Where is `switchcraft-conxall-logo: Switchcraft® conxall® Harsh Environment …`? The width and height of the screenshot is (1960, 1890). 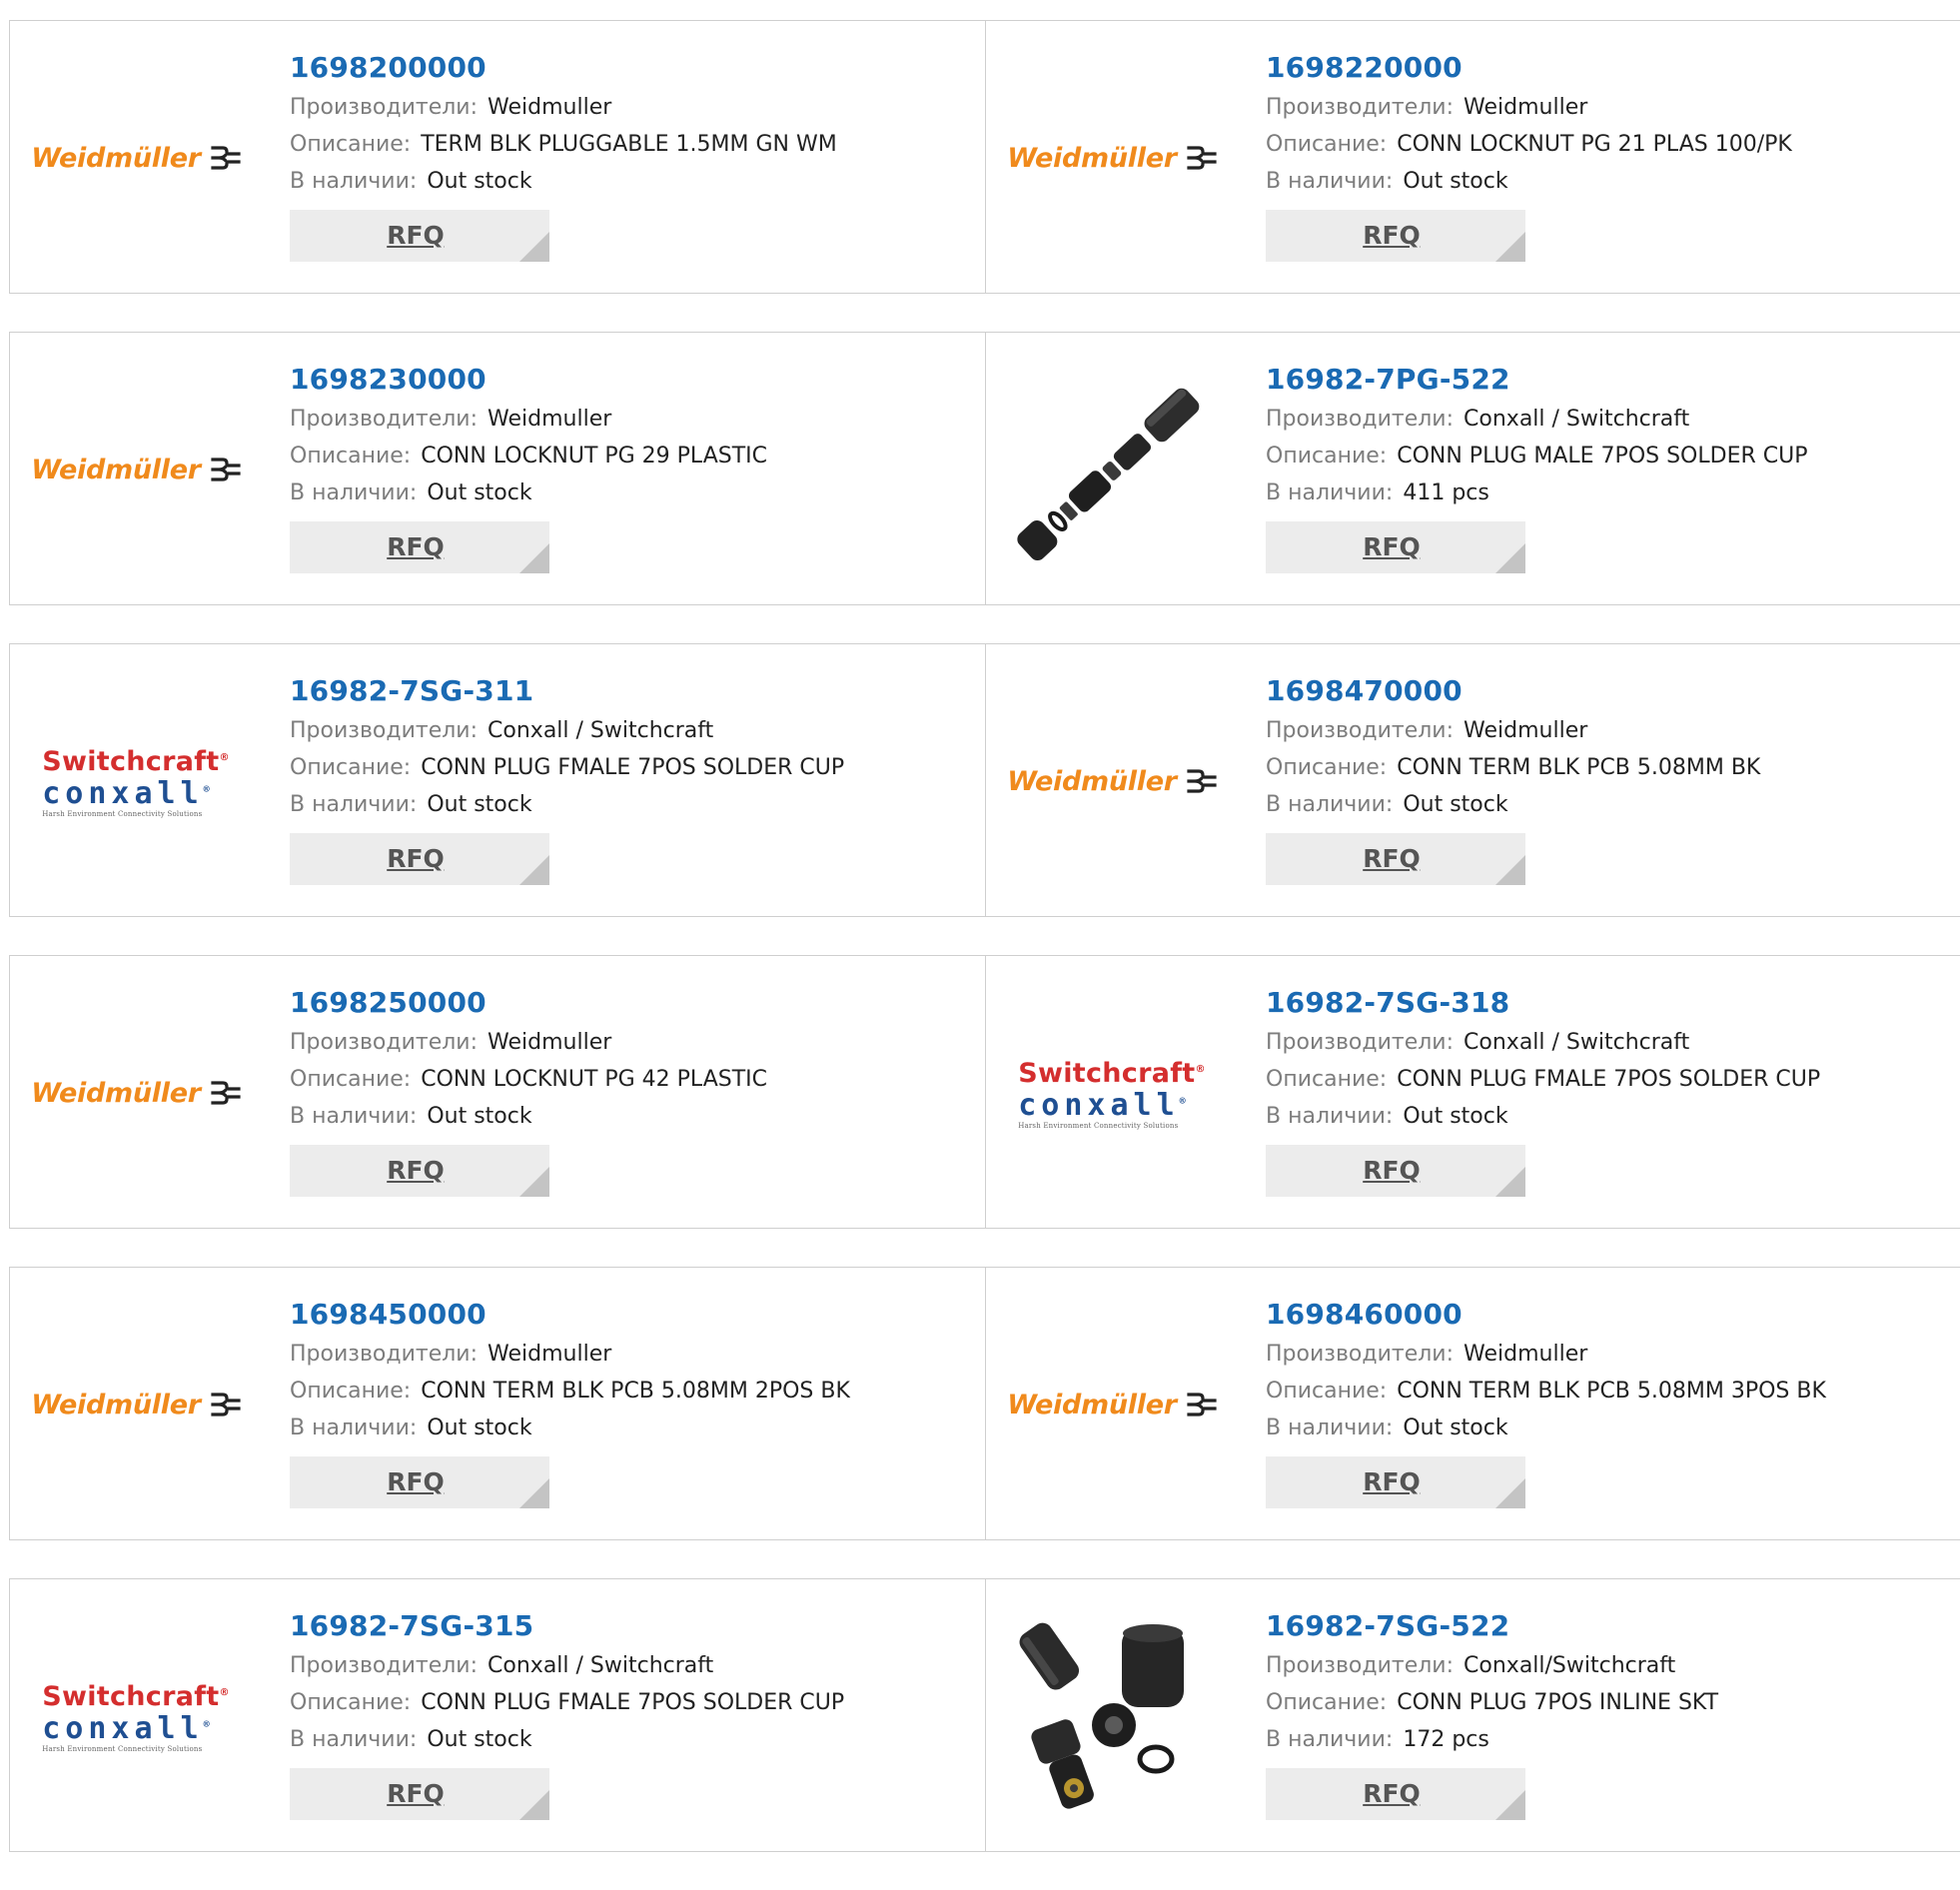 switchcraft-conxall-logo: Switchcraft® conxall® Harsh Environment … is located at coordinates (1112, 1093).